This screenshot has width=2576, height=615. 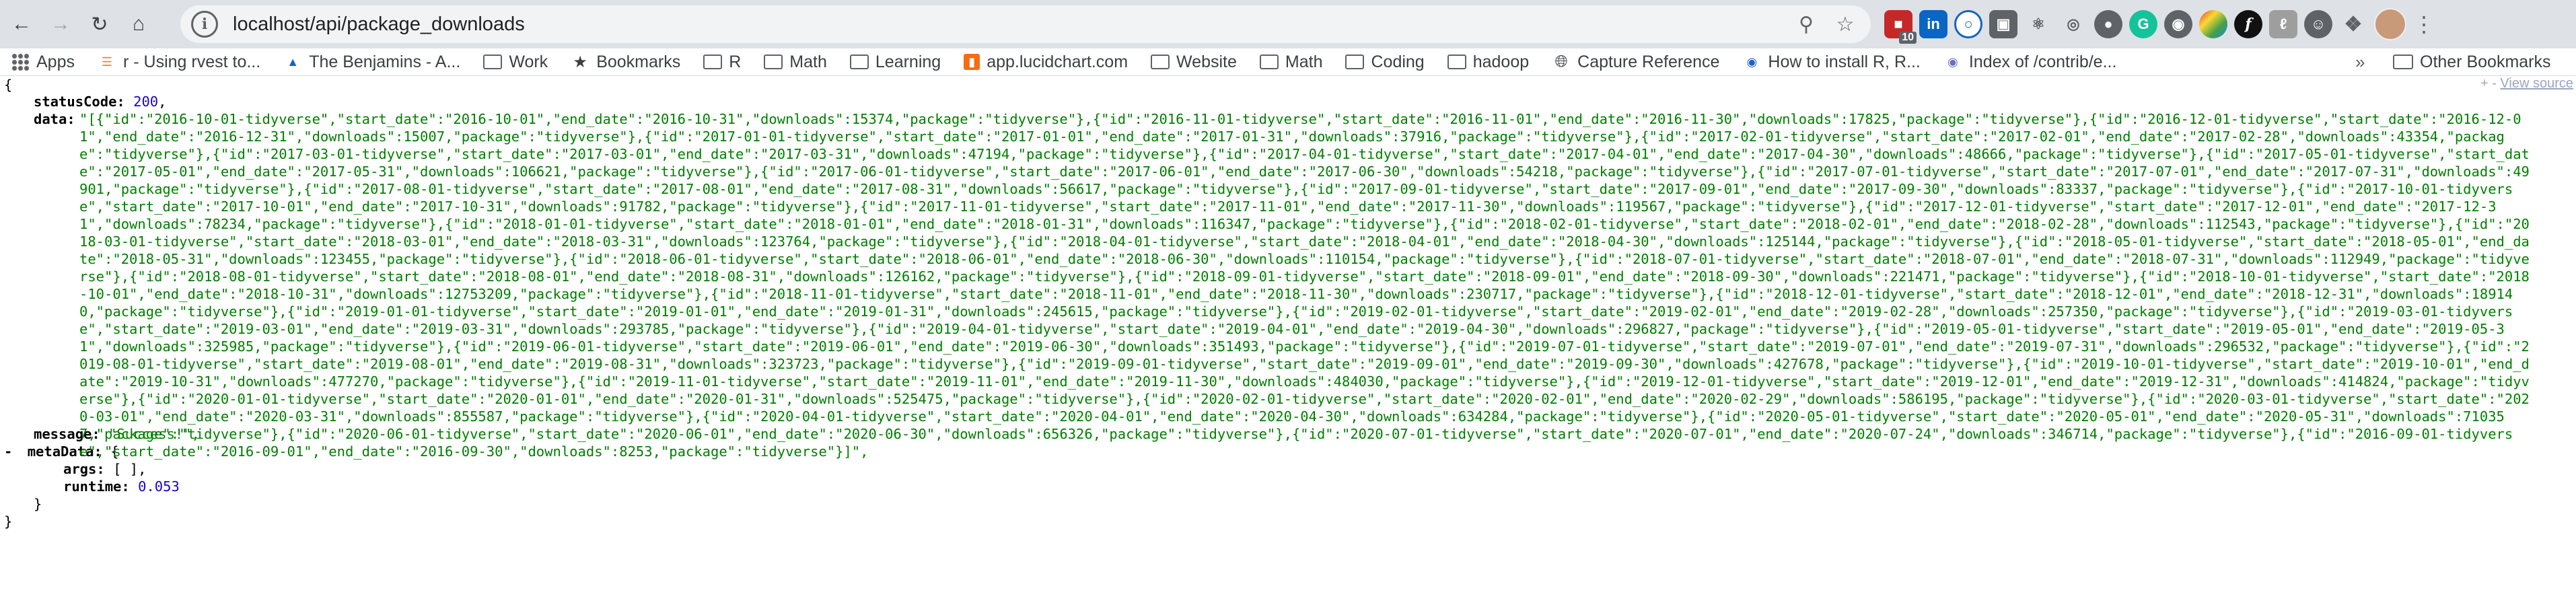 What do you see at coordinates (1398, 61) in the screenshot?
I see `bookmark-label: Coding` at bounding box center [1398, 61].